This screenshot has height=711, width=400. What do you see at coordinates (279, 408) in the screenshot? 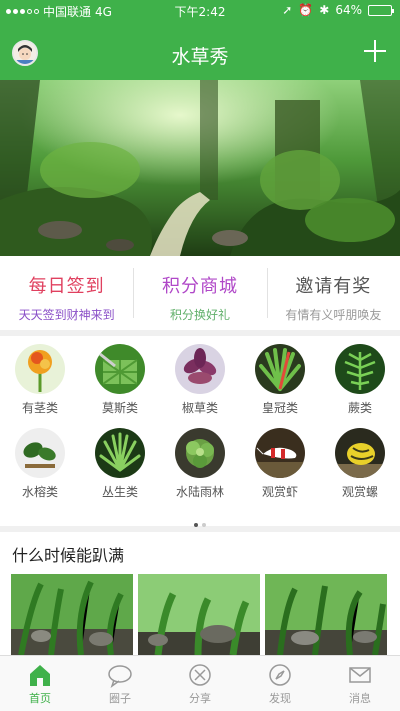
I see `category-label: 皇冠类` at bounding box center [279, 408].